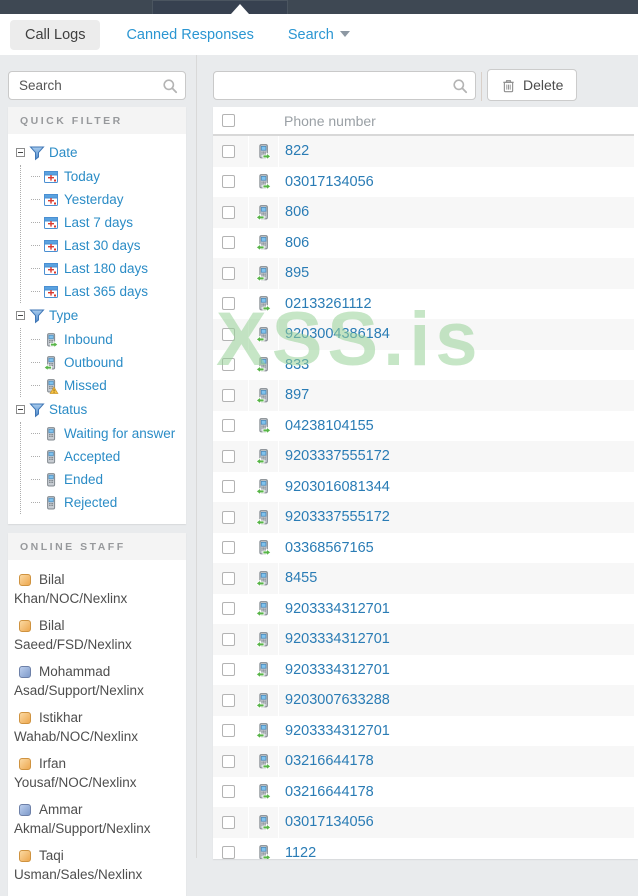 This screenshot has height=896, width=638. What do you see at coordinates (101, 245) in the screenshot?
I see `filter-last-30-days: Last 30 days` at bounding box center [101, 245].